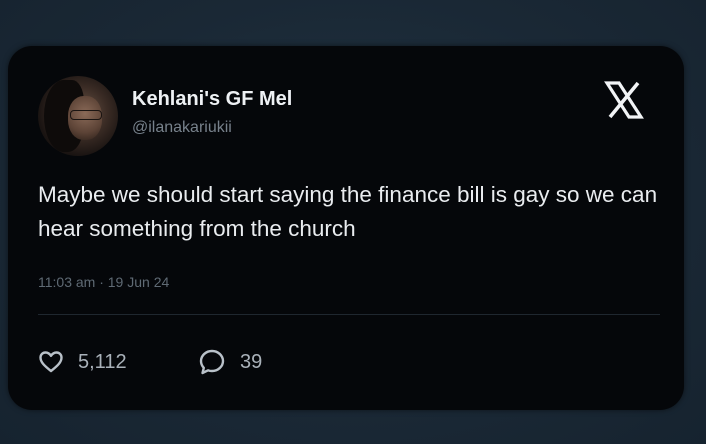 The width and height of the screenshot is (706, 444). What do you see at coordinates (251, 361) in the screenshot?
I see `reply-count: 39` at bounding box center [251, 361].